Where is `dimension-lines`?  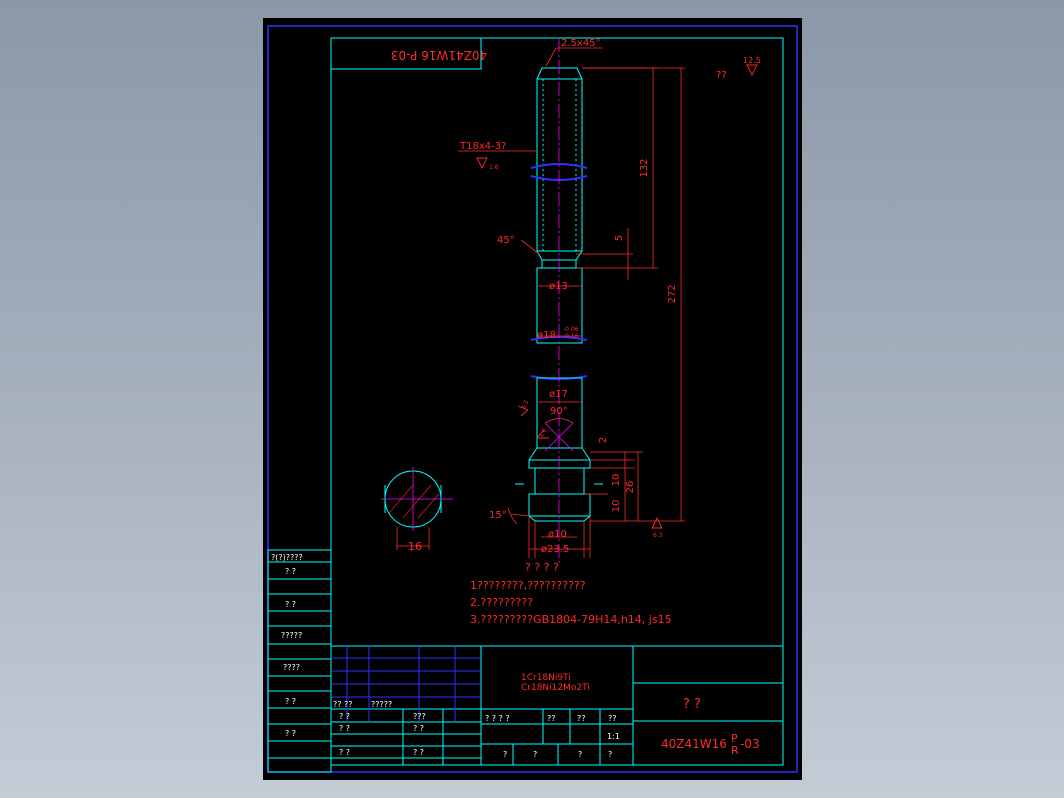 dimension-lines is located at coordinates (571, 302).